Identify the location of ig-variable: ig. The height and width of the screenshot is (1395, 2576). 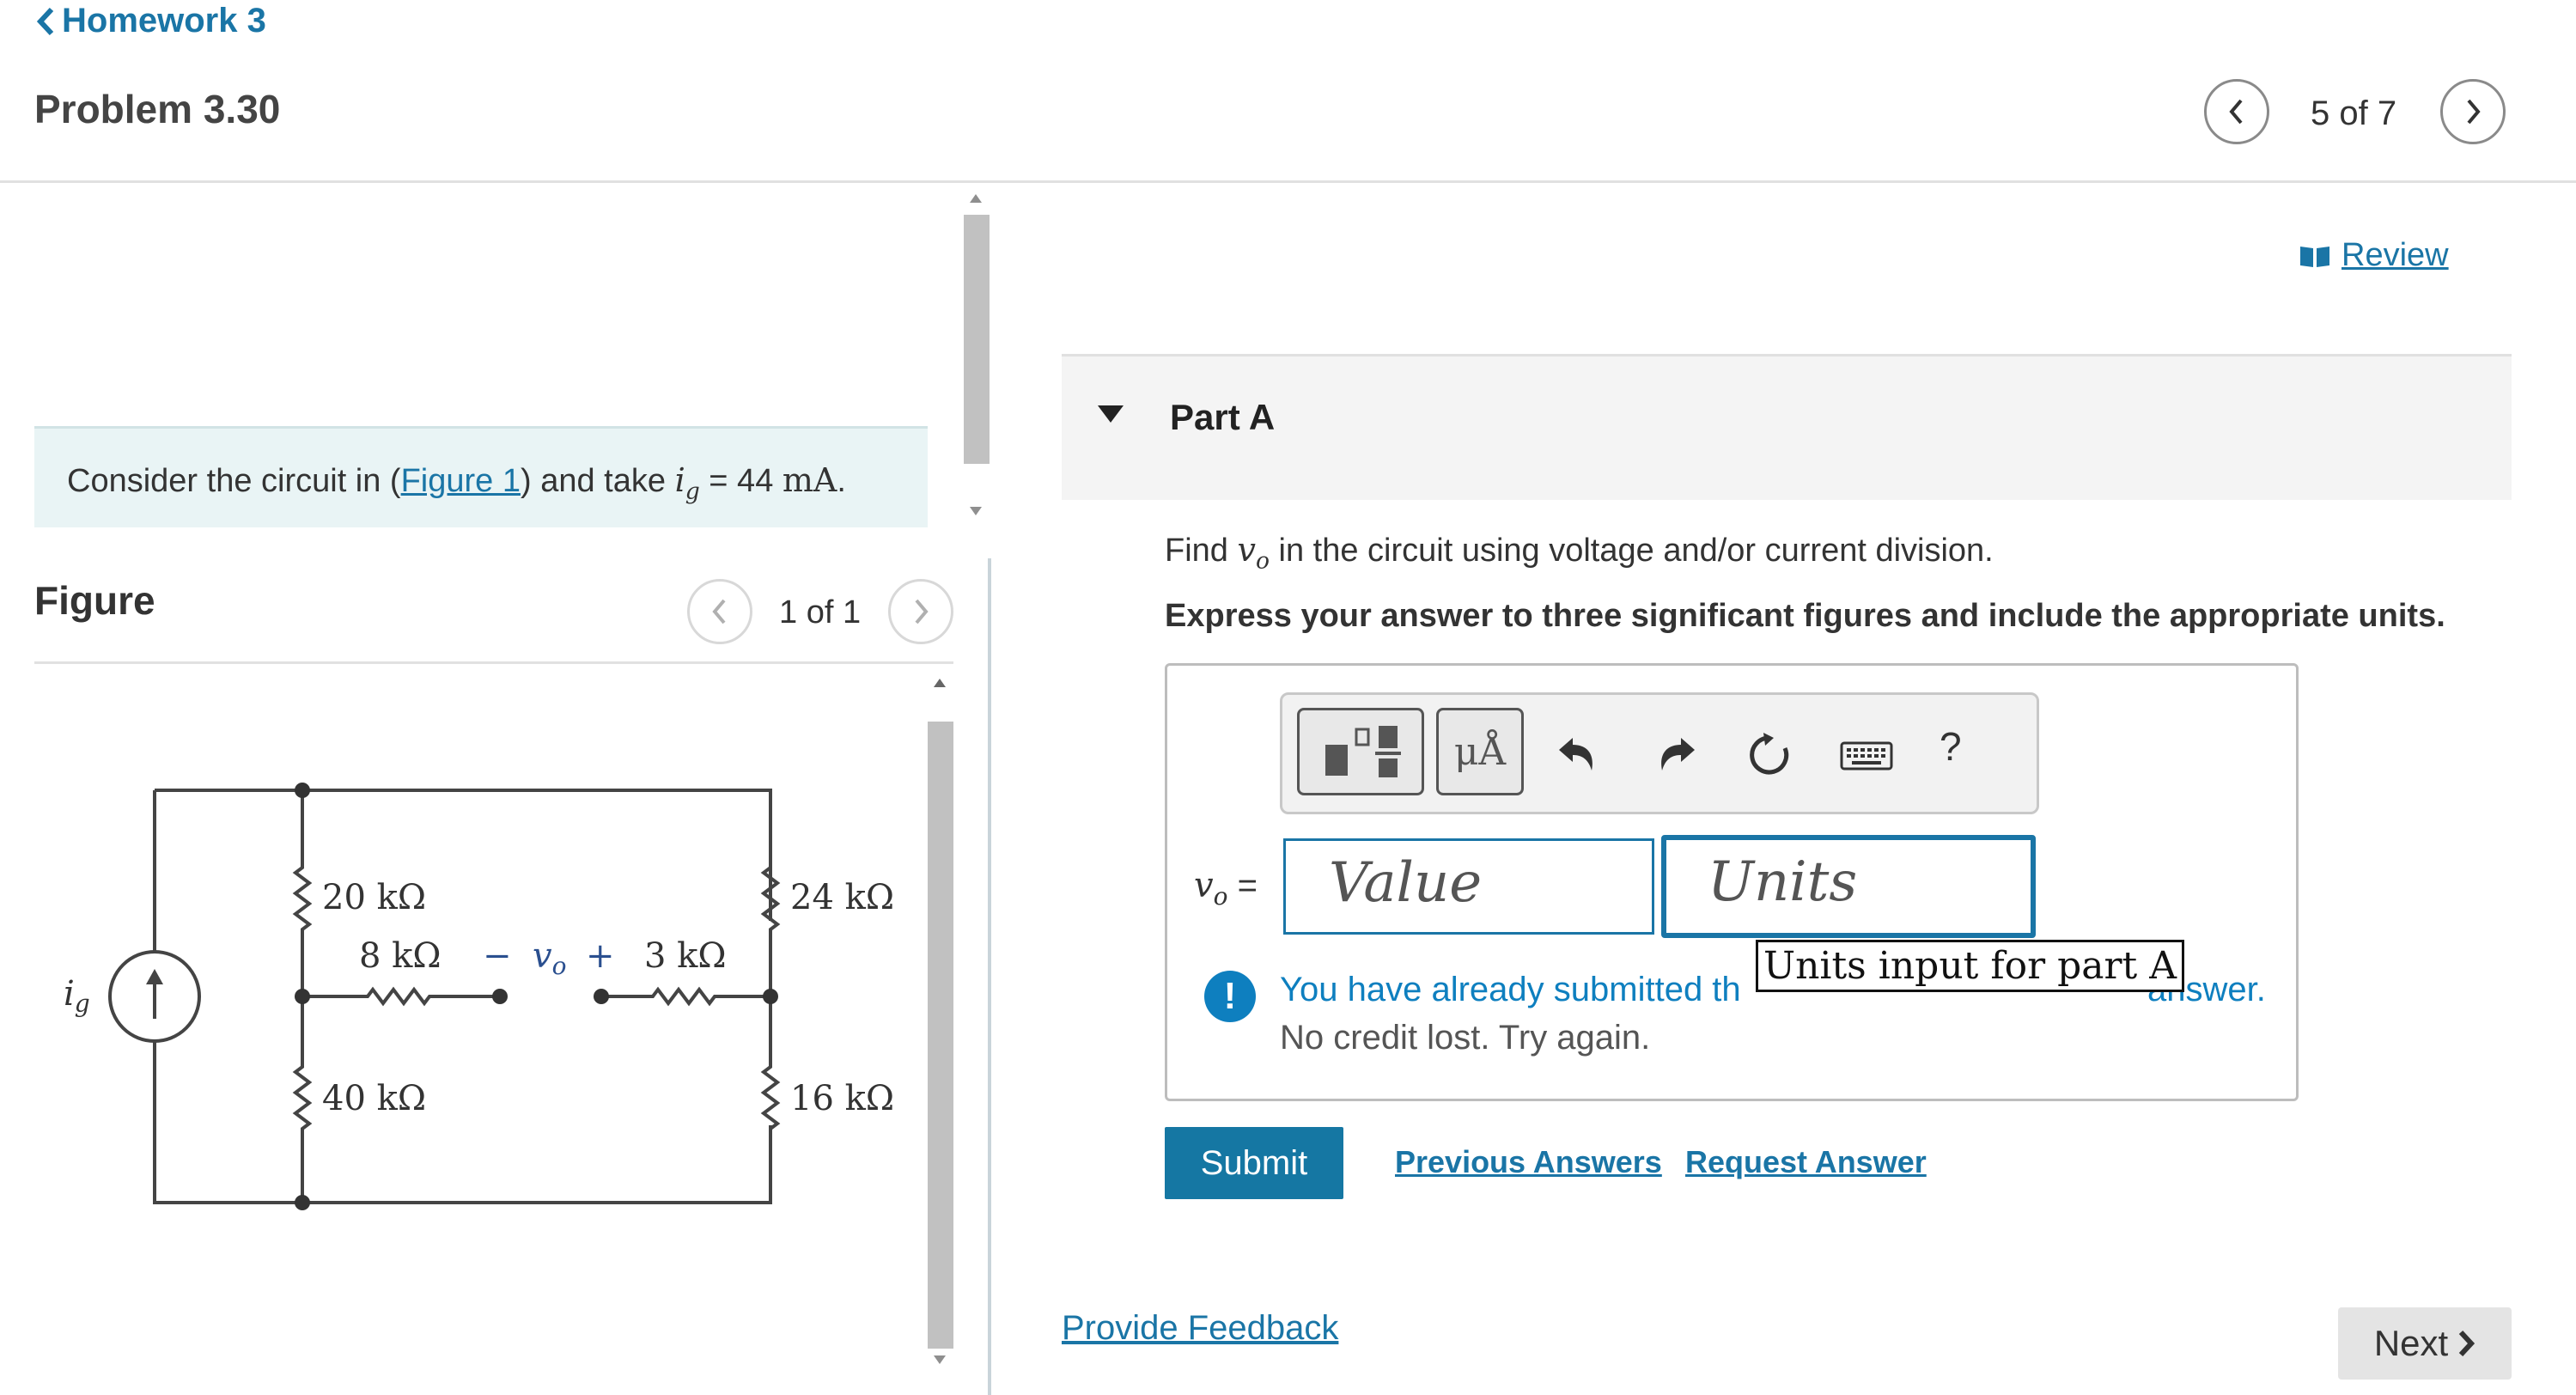
(687, 483).